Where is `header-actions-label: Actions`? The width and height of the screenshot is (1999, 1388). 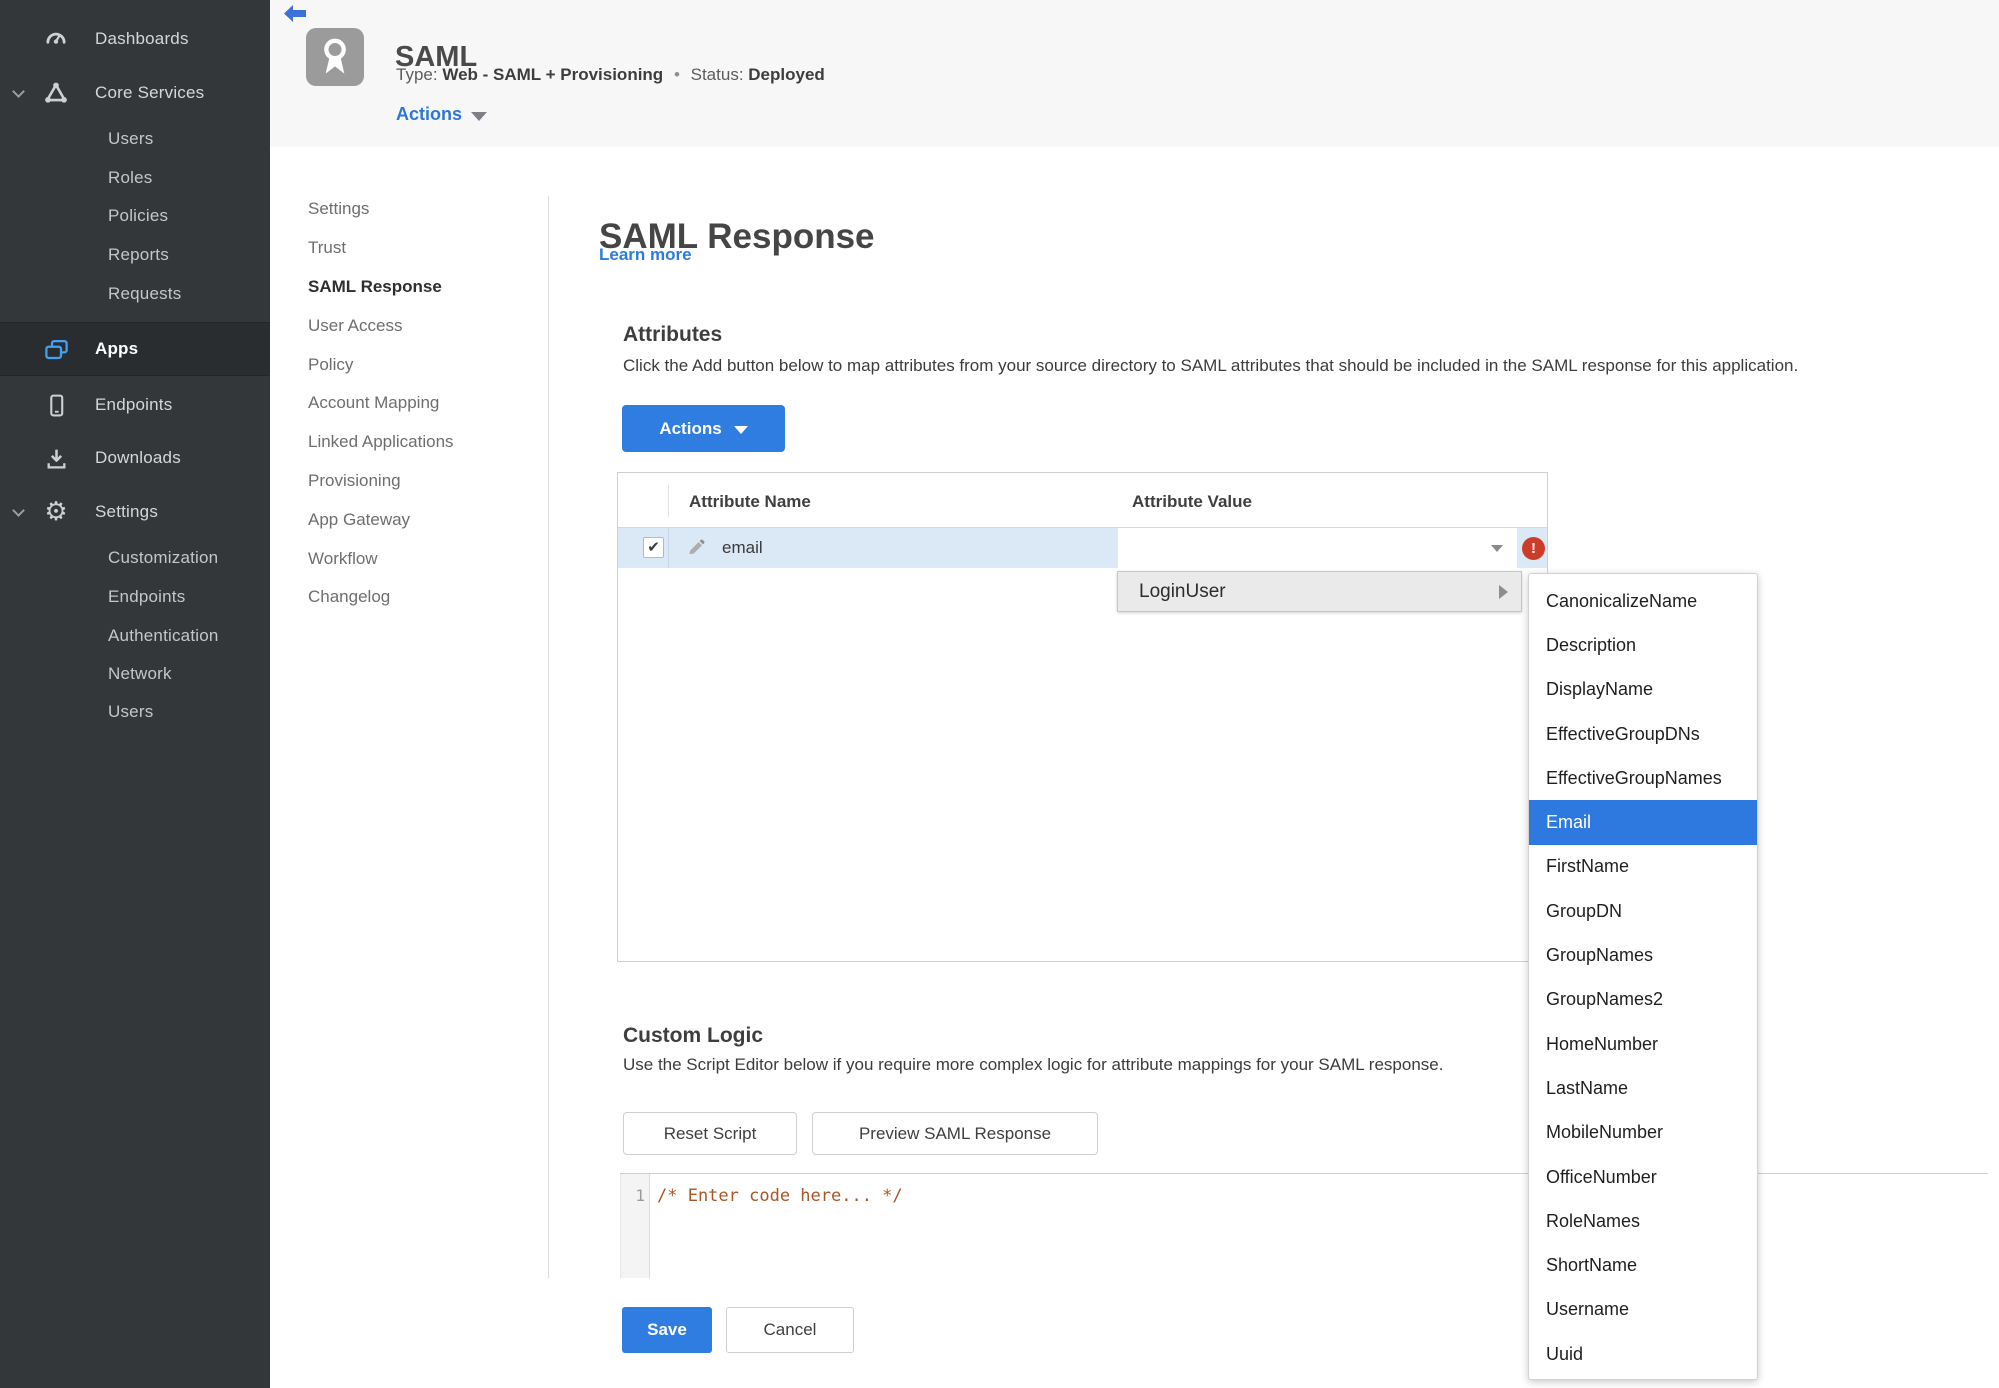 header-actions-label: Actions is located at coordinates (429, 114).